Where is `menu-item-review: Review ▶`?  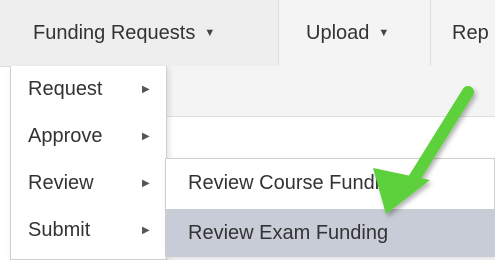 menu-item-review: Review ▶ is located at coordinates (88, 183).